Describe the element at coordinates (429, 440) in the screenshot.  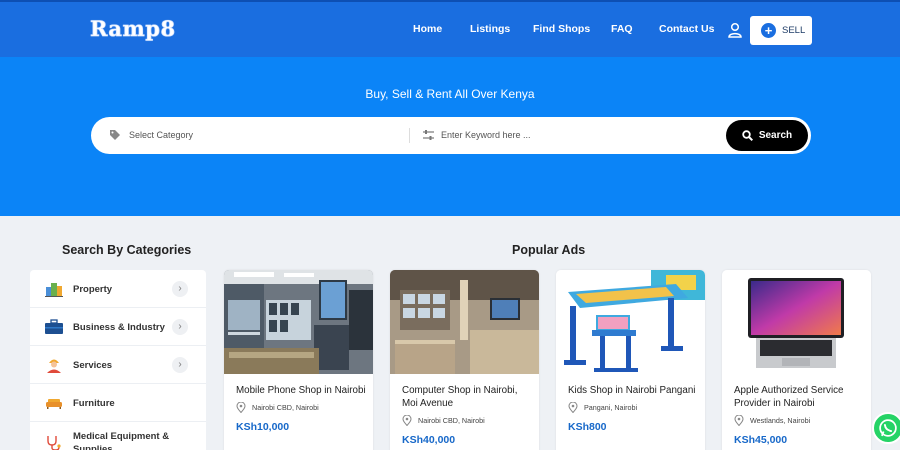
I see `ad-price: KSh40,000` at that location.